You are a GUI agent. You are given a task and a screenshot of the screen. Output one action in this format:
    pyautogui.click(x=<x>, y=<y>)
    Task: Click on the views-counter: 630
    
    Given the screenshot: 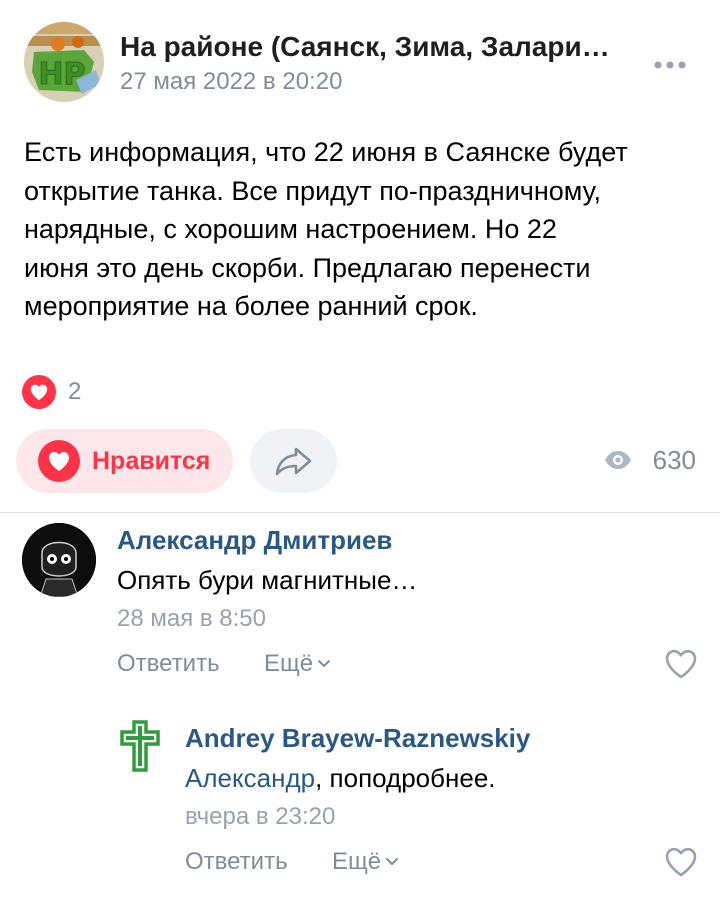 What is the action you would take?
    pyautogui.click(x=649, y=460)
    